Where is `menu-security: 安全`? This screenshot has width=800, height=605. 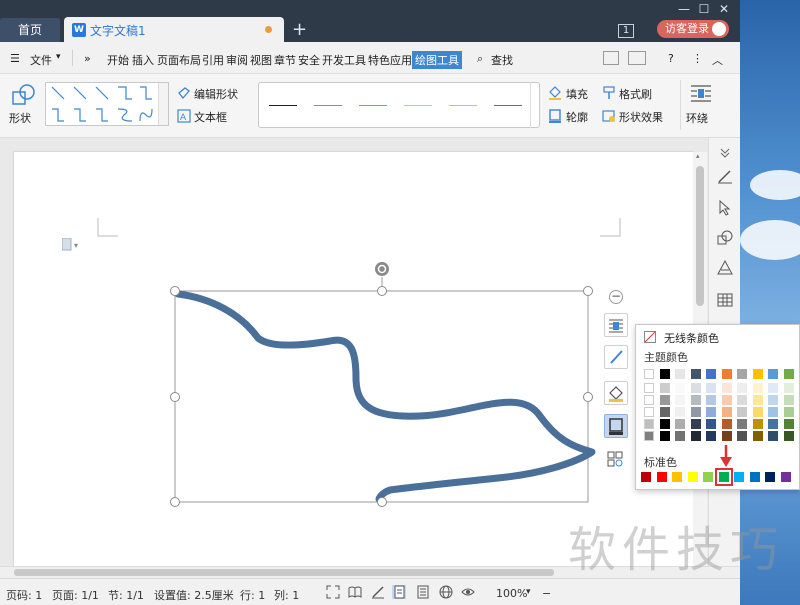 menu-security: 安全 is located at coordinates (309, 60).